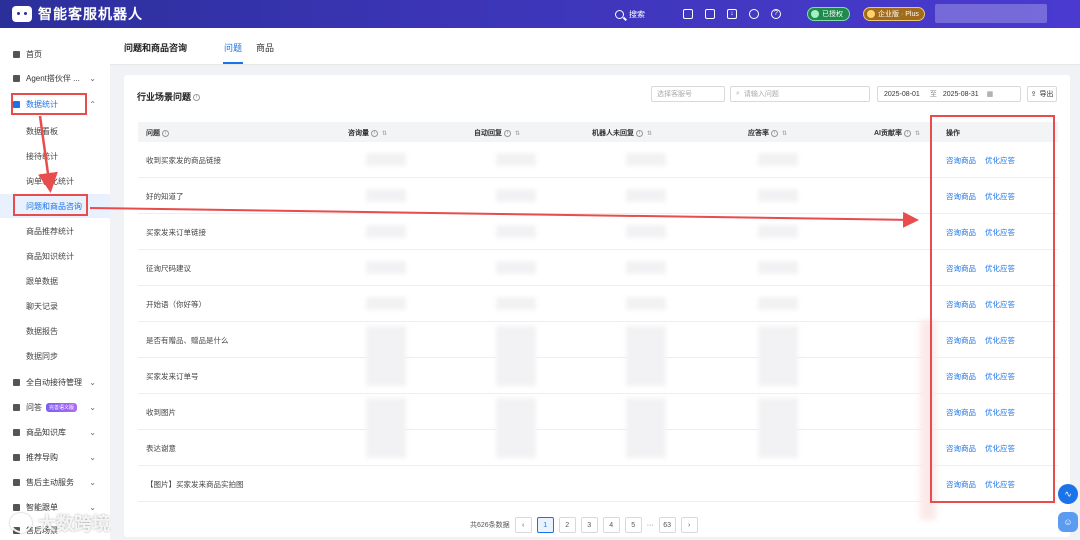 This screenshot has width=1080, height=540. I want to click on col-ai-contribution: AI贡献率 i ⇅, so click(897, 133).